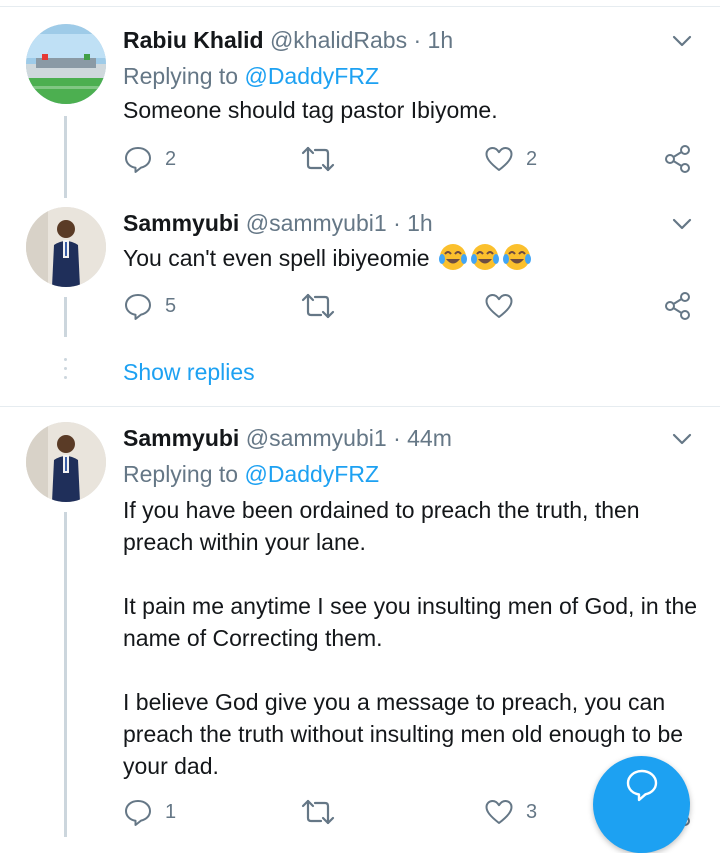 This screenshot has height=853, width=720. I want to click on tweet-paragraph: You can't even spell ibiyeomie, so click(413, 258).